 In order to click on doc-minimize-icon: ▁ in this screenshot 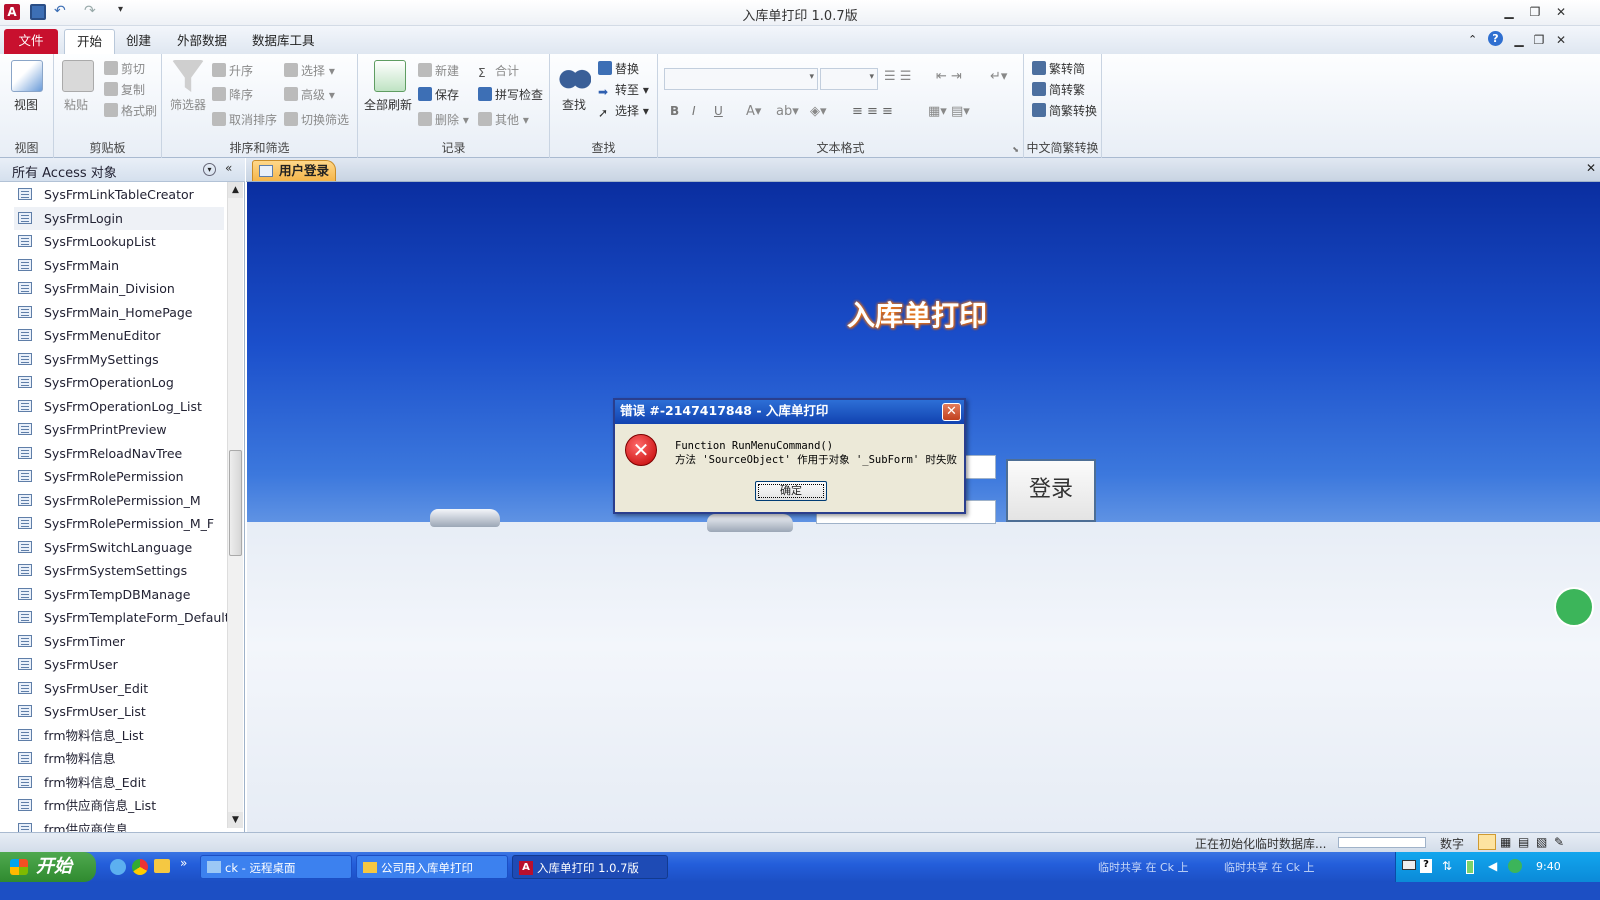, I will do `click(1519, 40)`.